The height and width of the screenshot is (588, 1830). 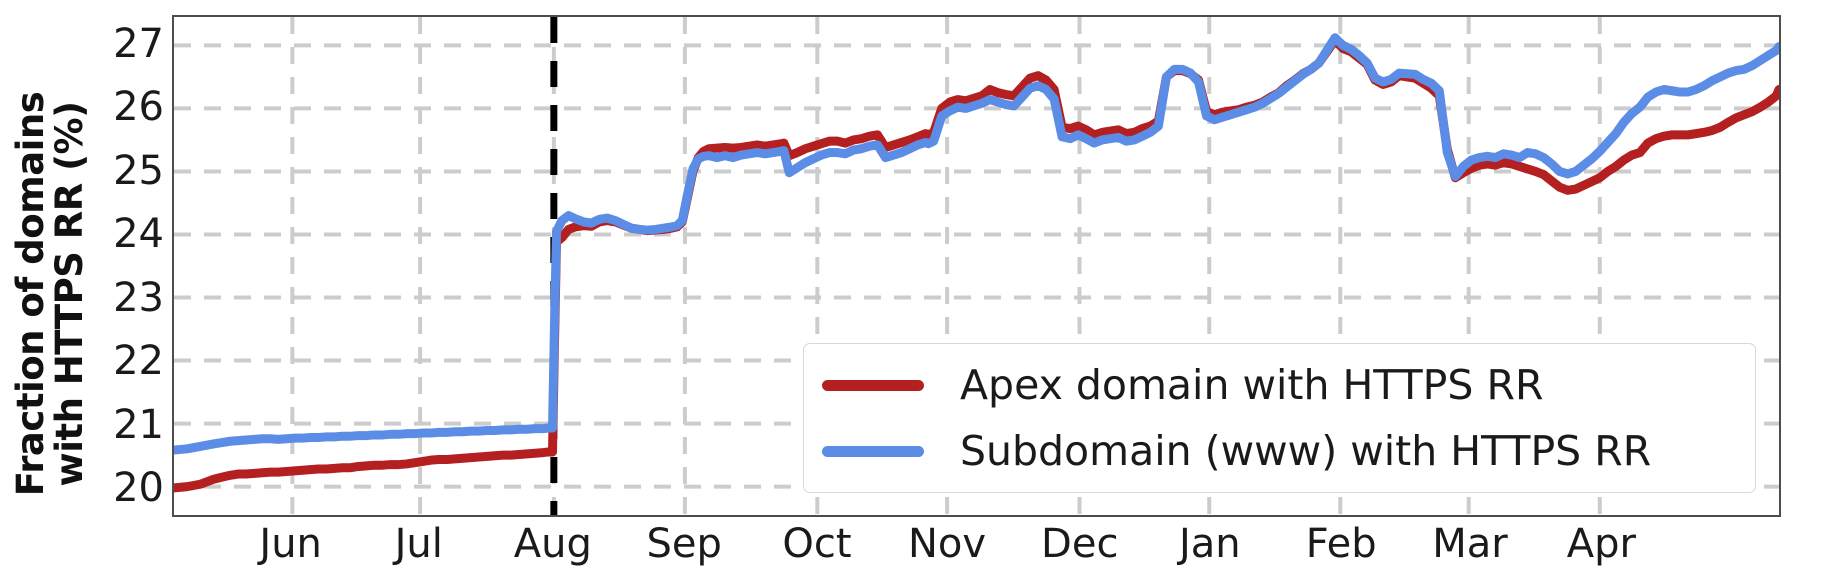 What do you see at coordinates (138, 297) in the screenshot?
I see `y-tick-label: 23` at bounding box center [138, 297].